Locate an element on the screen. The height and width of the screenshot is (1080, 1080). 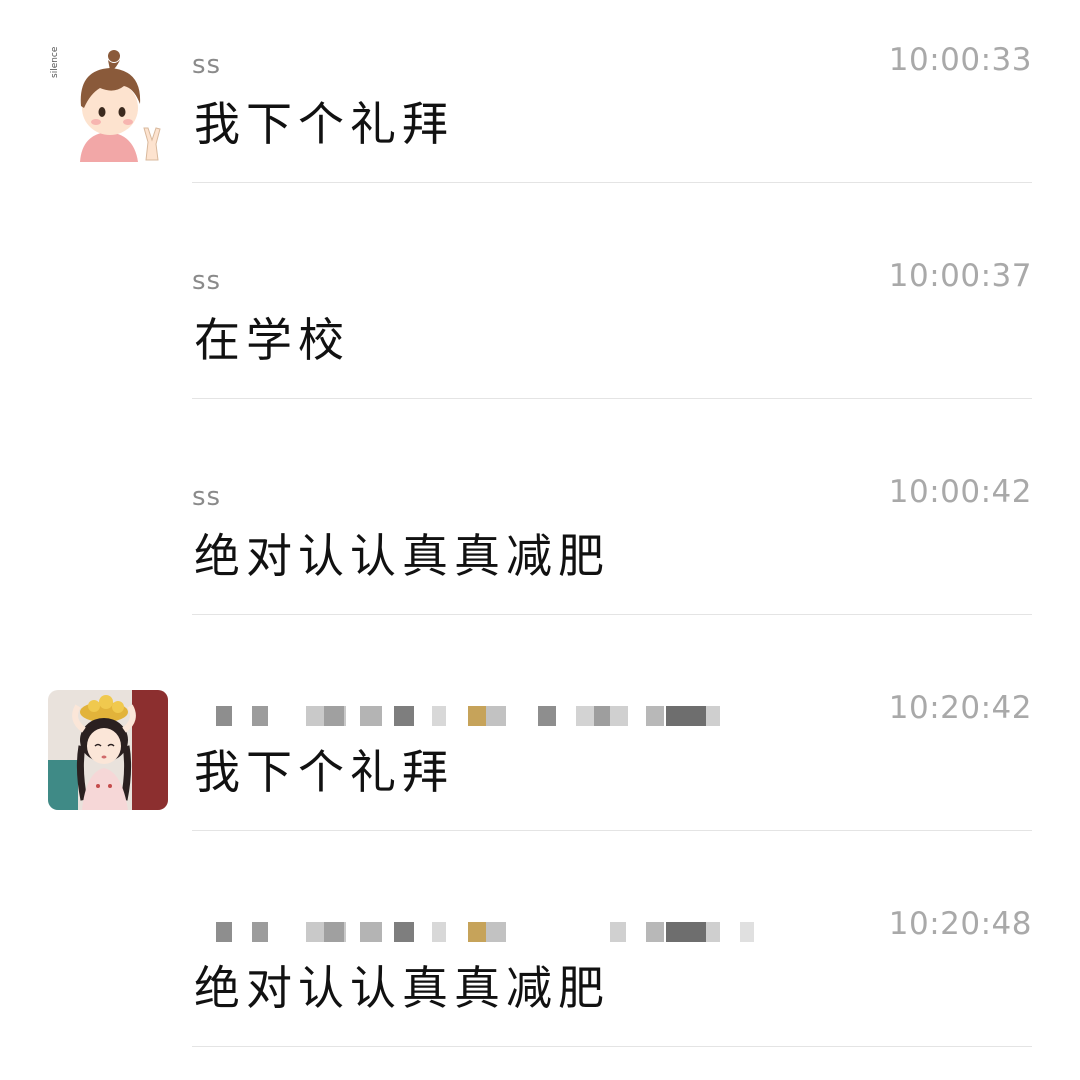
girl-avatar-icon is located at coordinates (108, 750).